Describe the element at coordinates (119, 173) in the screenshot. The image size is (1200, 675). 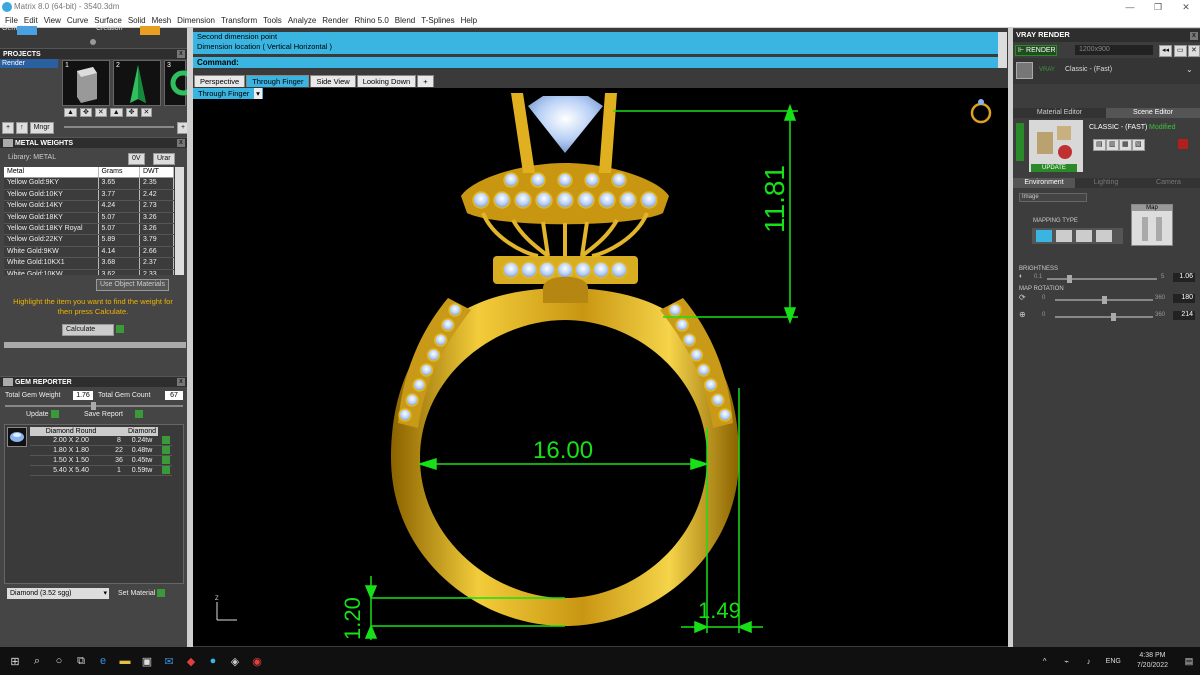
I see `grams-col-header: Grams` at that location.